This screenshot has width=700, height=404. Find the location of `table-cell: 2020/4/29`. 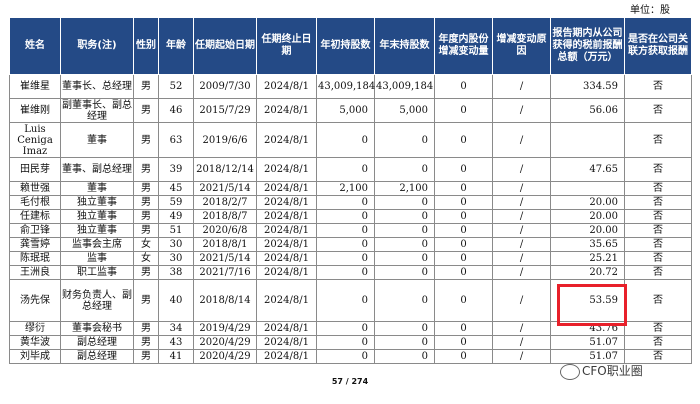

table-cell: 2020/4/29 is located at coordinates (225, 356).